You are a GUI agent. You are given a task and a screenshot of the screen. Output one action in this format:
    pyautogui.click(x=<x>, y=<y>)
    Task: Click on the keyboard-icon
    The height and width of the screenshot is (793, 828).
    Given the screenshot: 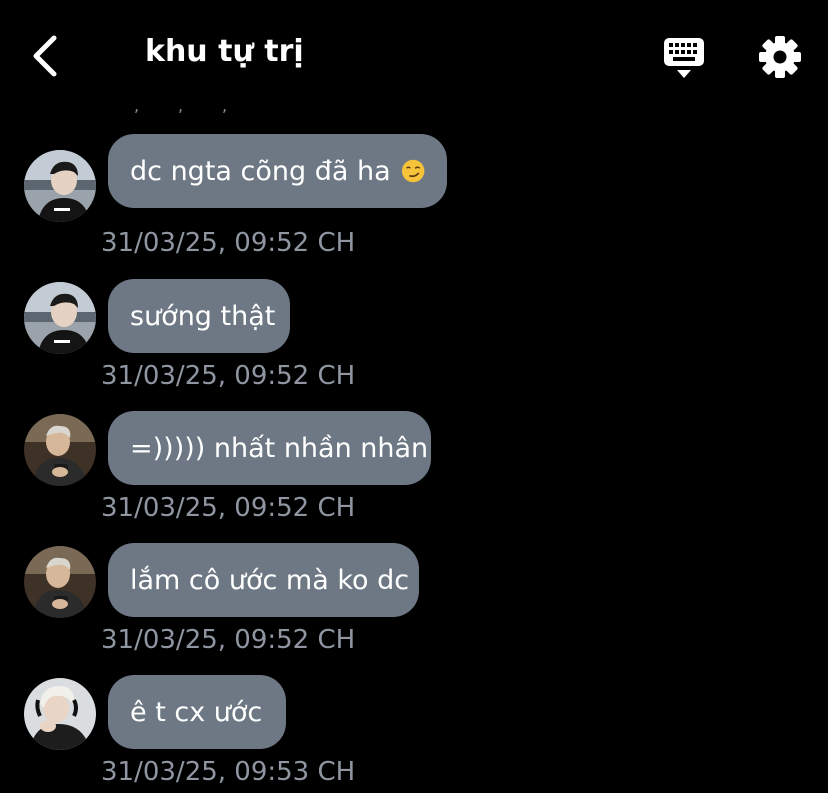 What is the action you would take?
    pyautogui.click(x=684, y=58)
    